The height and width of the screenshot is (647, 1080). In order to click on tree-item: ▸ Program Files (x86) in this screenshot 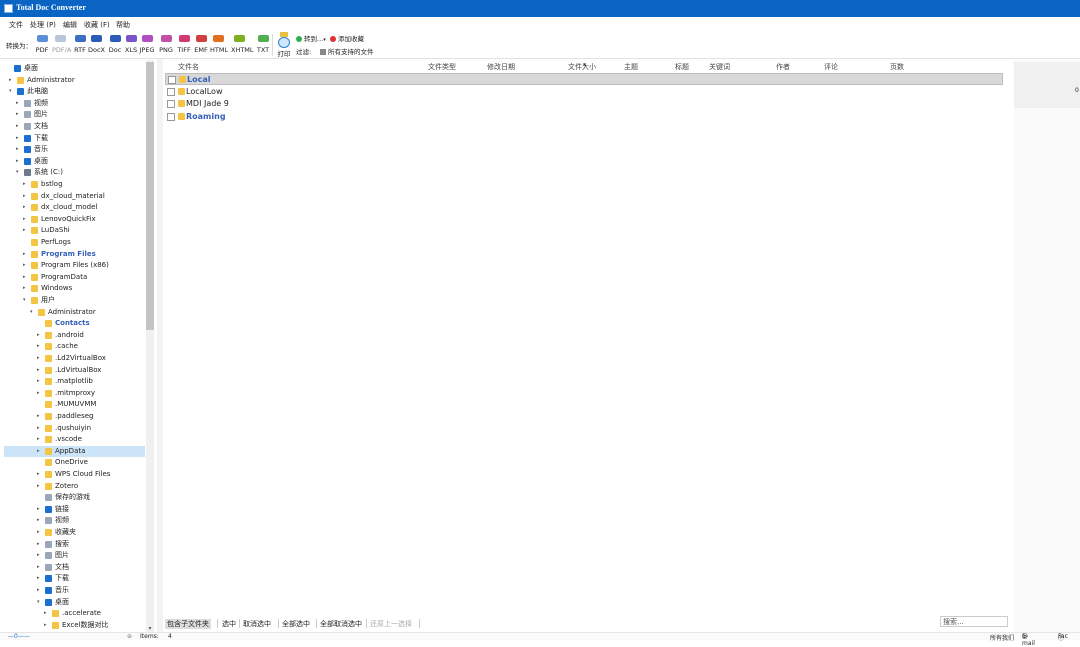, I will do `click(74, 265)`.